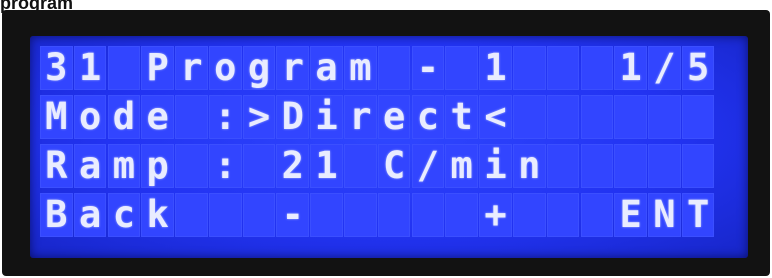  I want to click on lcd-row-3: Ramp : 21 C / m i n, so click(377, 166).